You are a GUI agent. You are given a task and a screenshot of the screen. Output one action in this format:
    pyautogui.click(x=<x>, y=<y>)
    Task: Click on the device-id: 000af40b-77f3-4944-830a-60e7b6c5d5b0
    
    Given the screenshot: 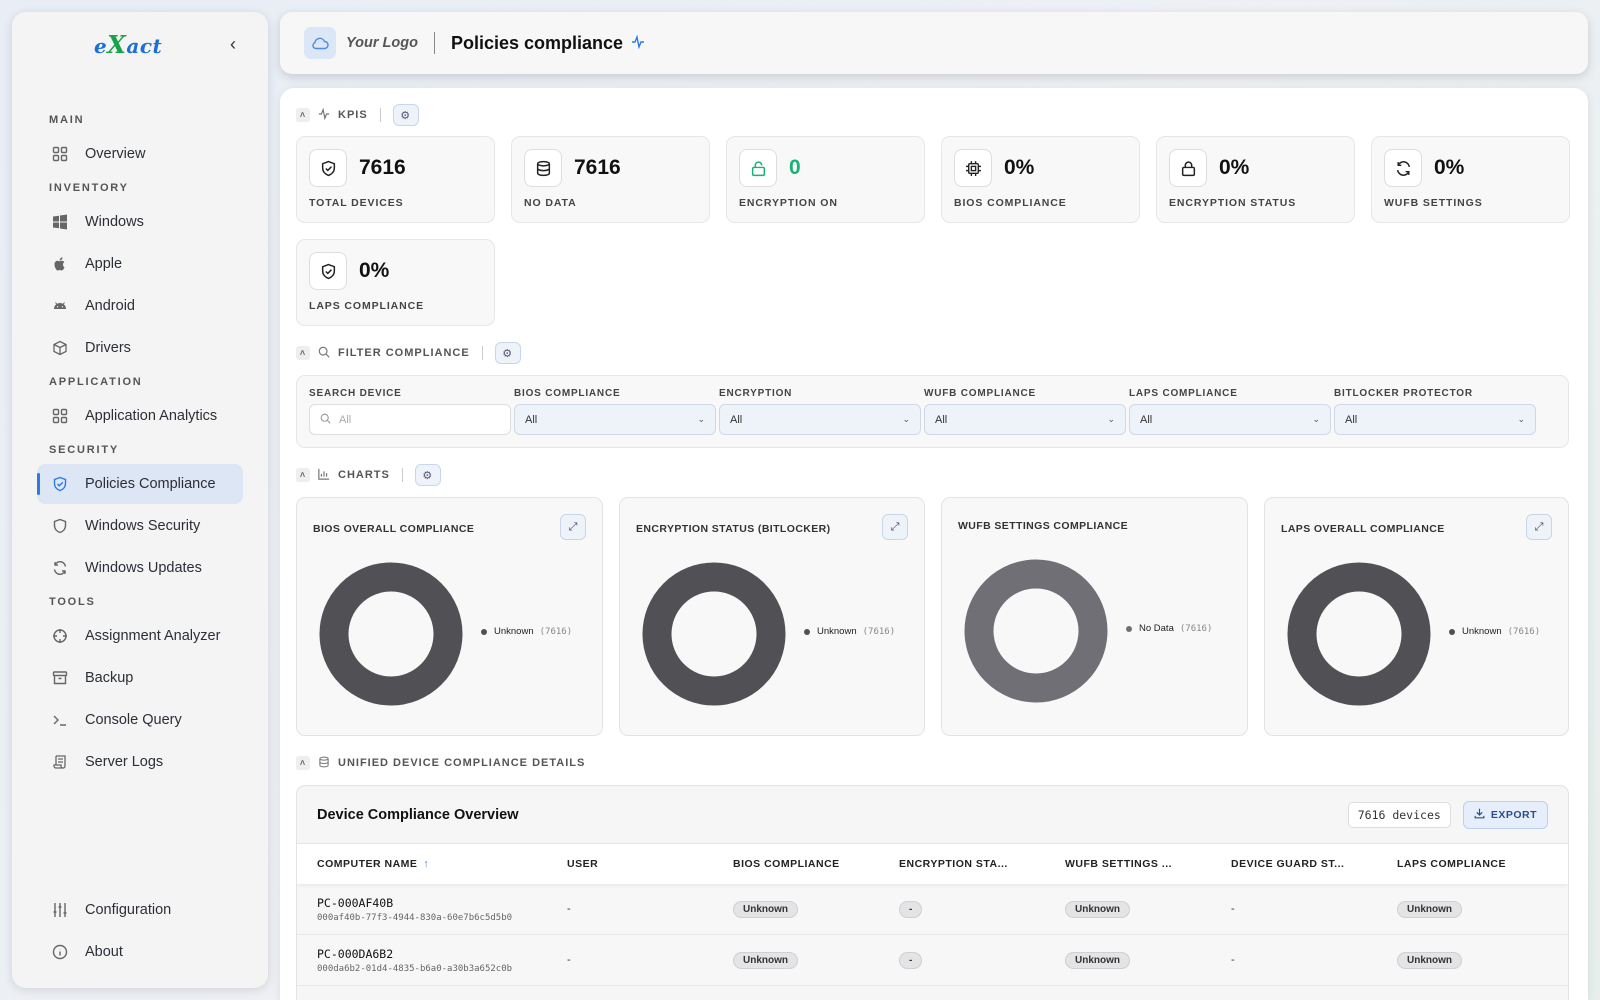 What is the action you would take?
    pyautogui.click(x=415, y=917)
    